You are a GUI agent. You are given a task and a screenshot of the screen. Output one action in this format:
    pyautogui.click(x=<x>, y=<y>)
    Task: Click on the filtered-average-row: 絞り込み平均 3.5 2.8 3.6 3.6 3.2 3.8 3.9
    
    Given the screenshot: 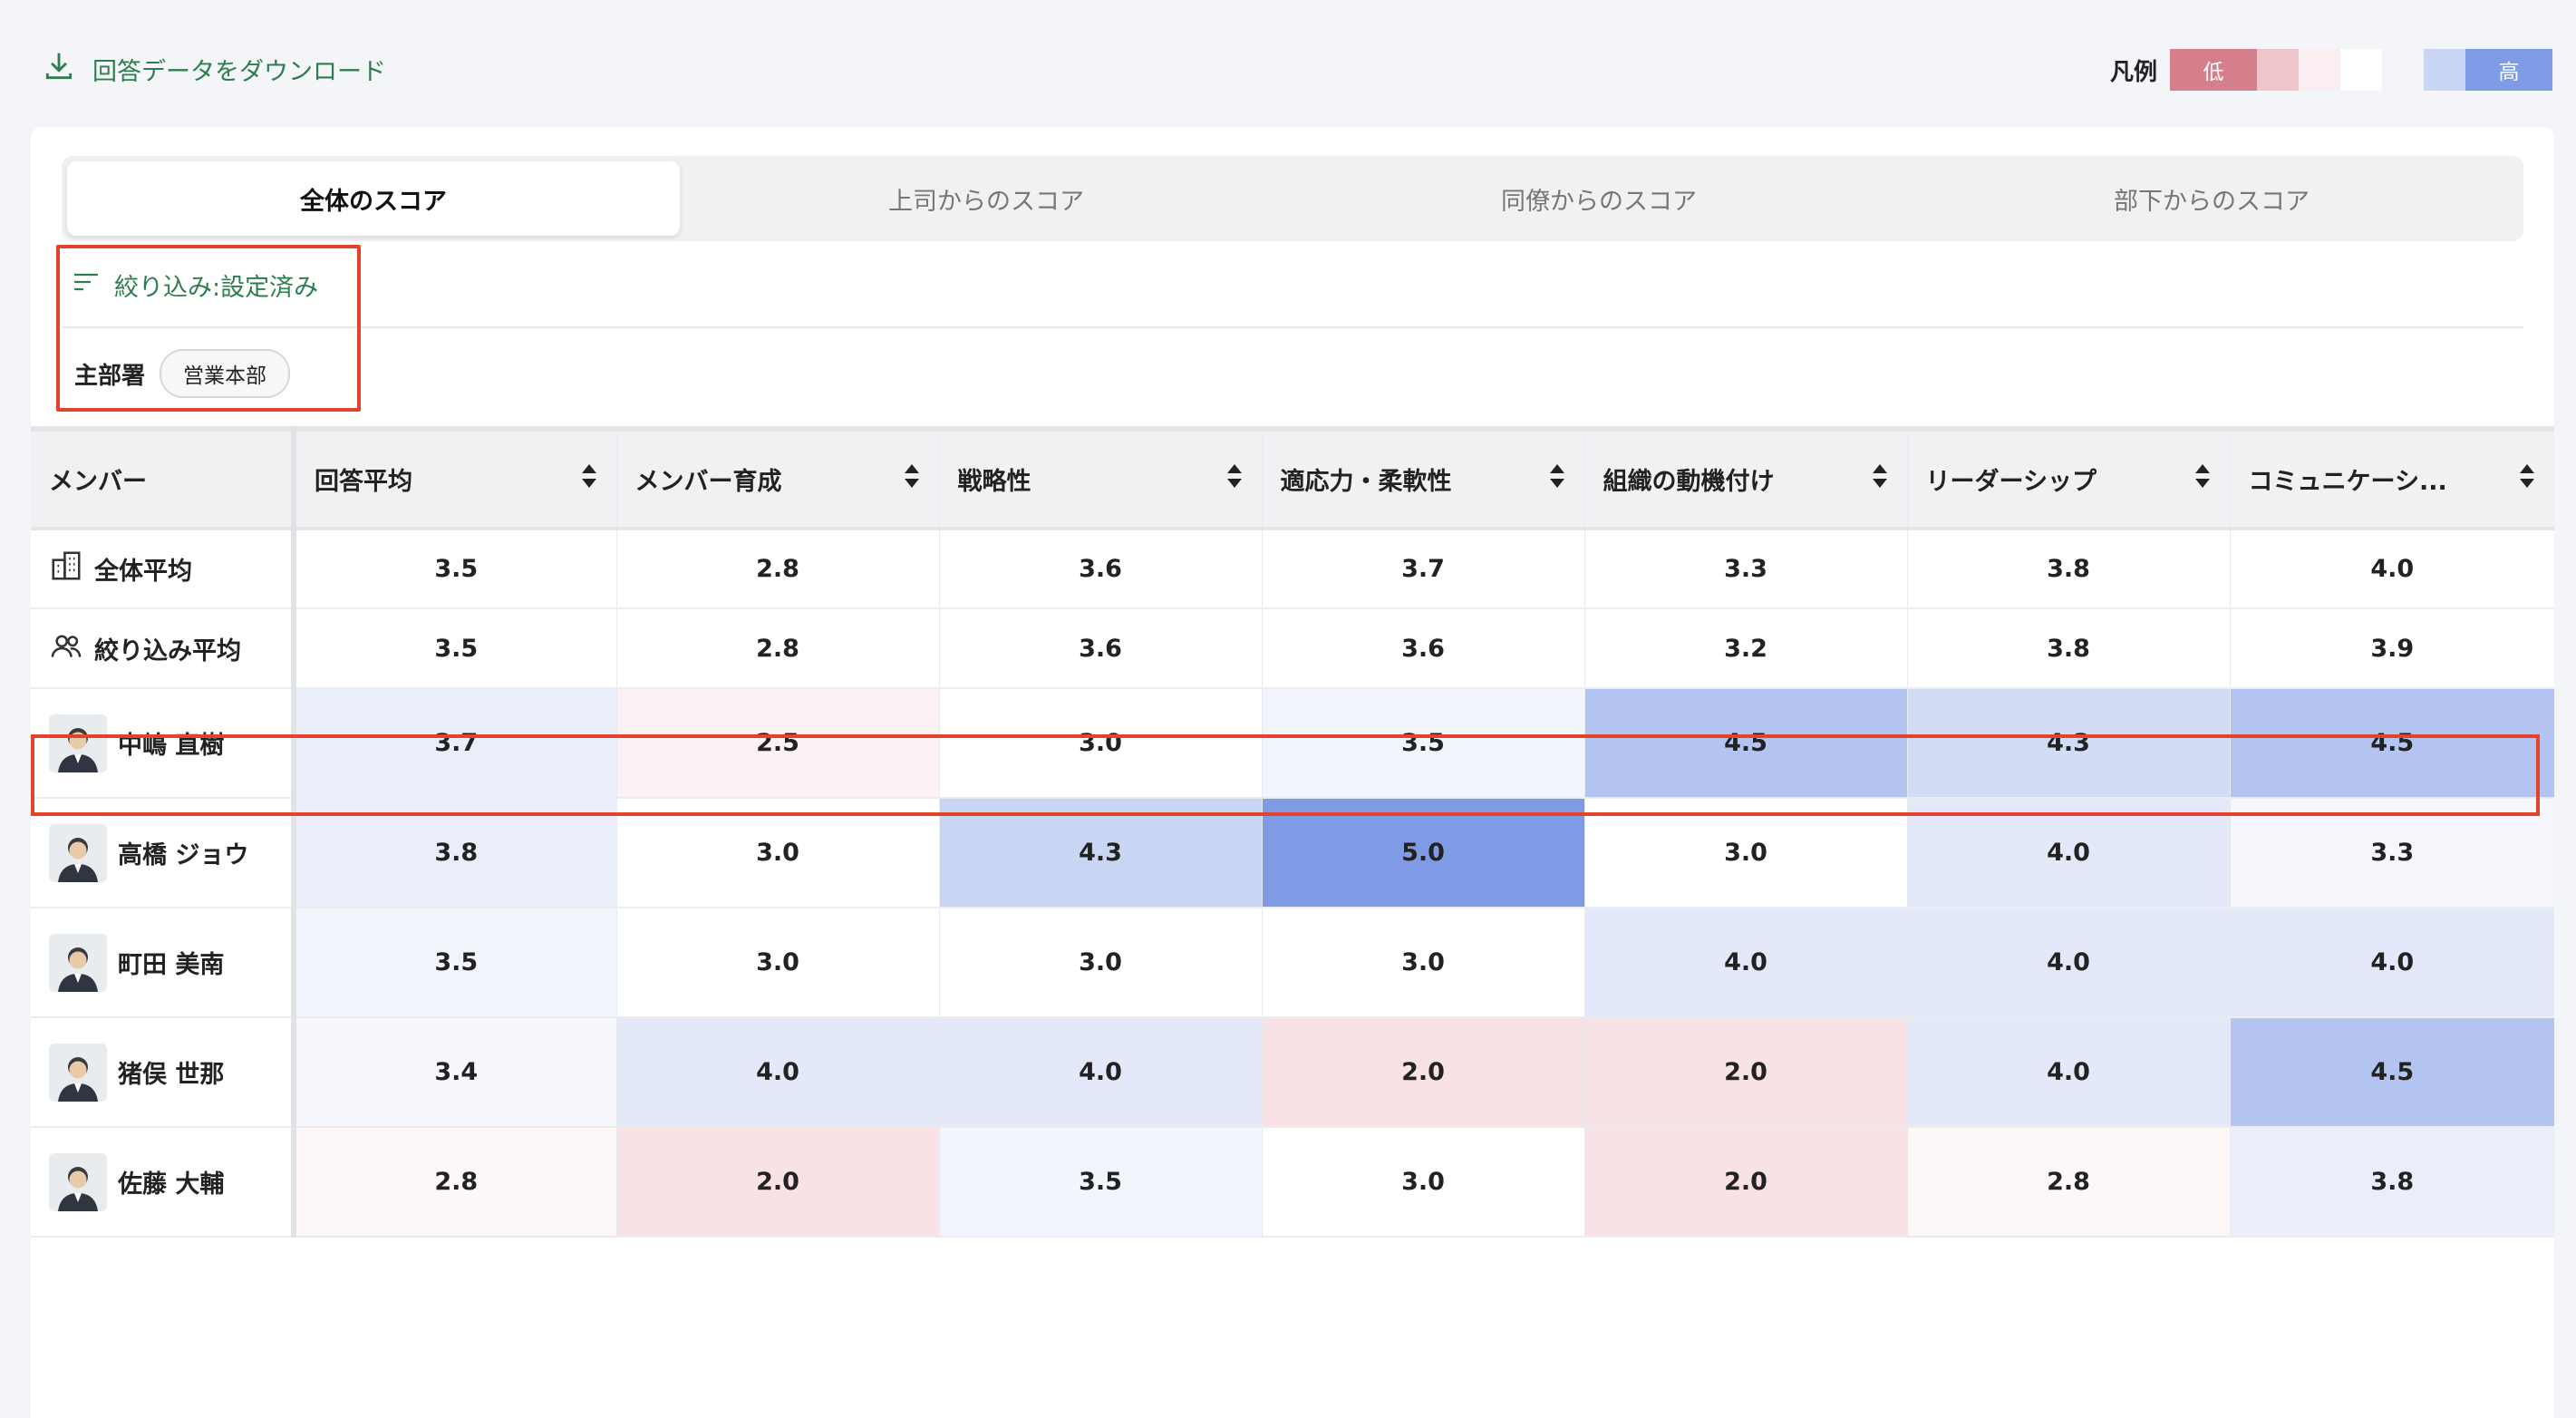 What is the action you would take?
    pyautogui.click(x=1292, y=648)
    